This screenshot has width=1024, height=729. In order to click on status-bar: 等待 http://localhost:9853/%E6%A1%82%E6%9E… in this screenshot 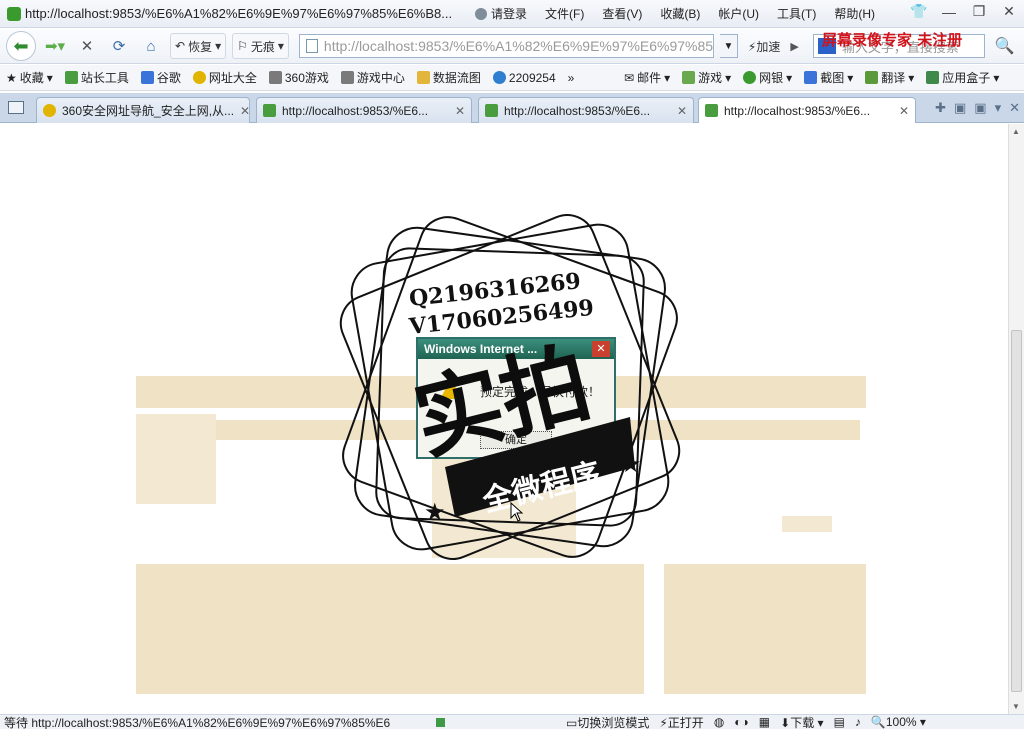, I will do `click(512, 721)`.